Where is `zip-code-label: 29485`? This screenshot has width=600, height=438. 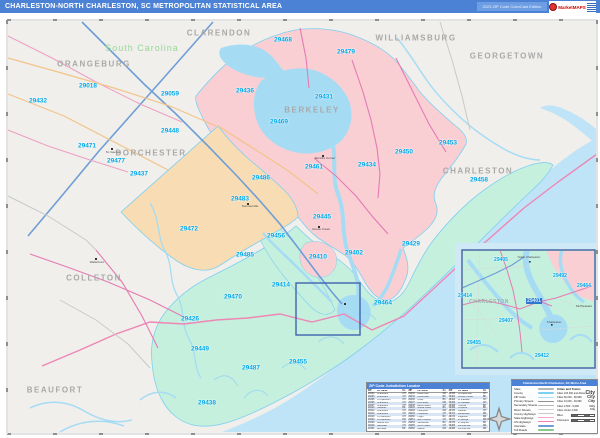 zip-code-label: 29485 is located at coordinates (245, 255).